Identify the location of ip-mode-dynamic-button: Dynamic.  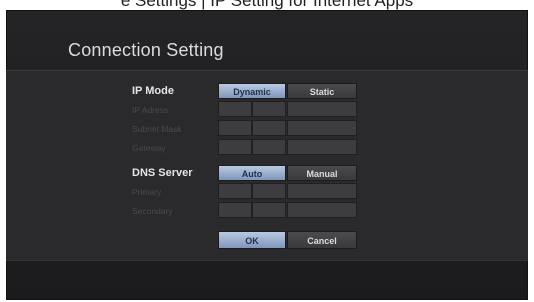
(252, 91).